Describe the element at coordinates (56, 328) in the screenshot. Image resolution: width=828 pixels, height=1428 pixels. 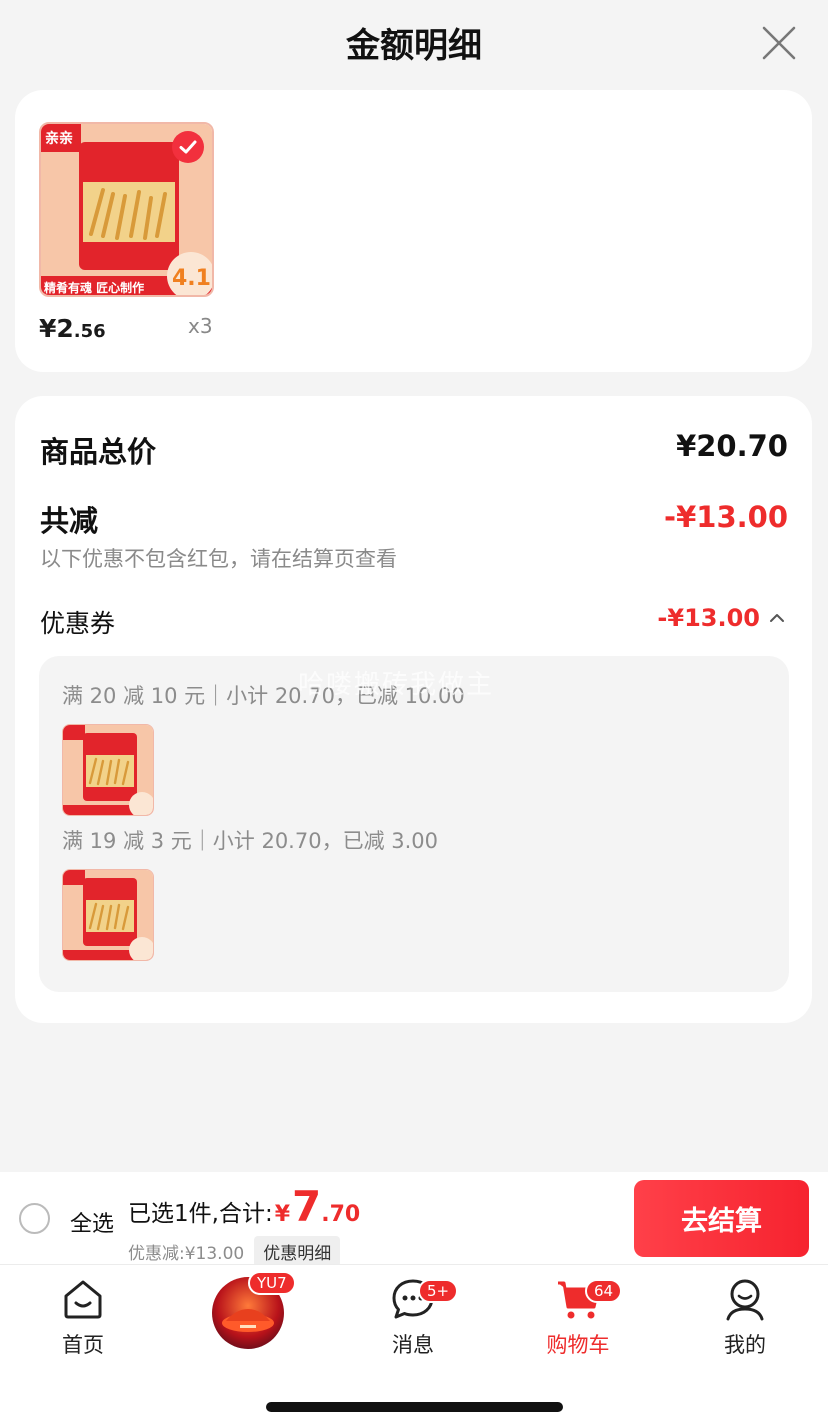
I see `price-integer: ¥2` at that location.